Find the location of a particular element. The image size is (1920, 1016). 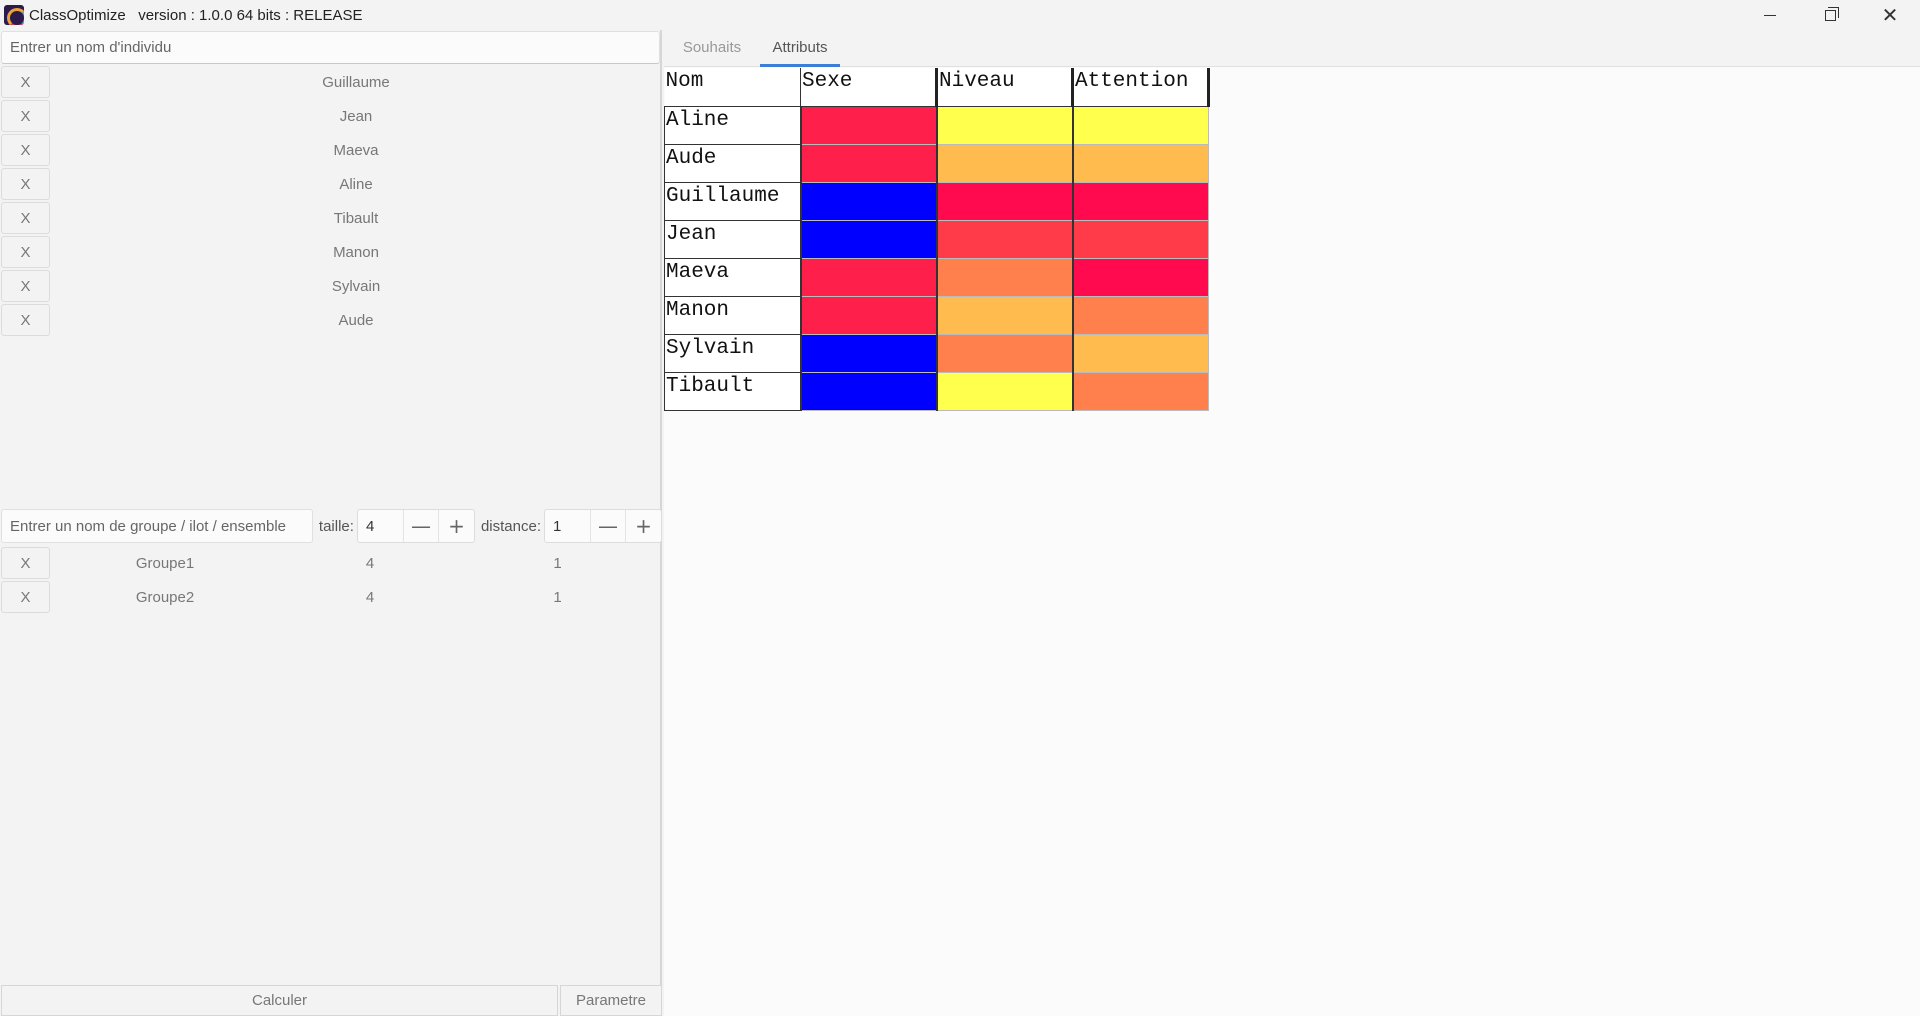

minimize-button is located at coordinates (1770, 15).